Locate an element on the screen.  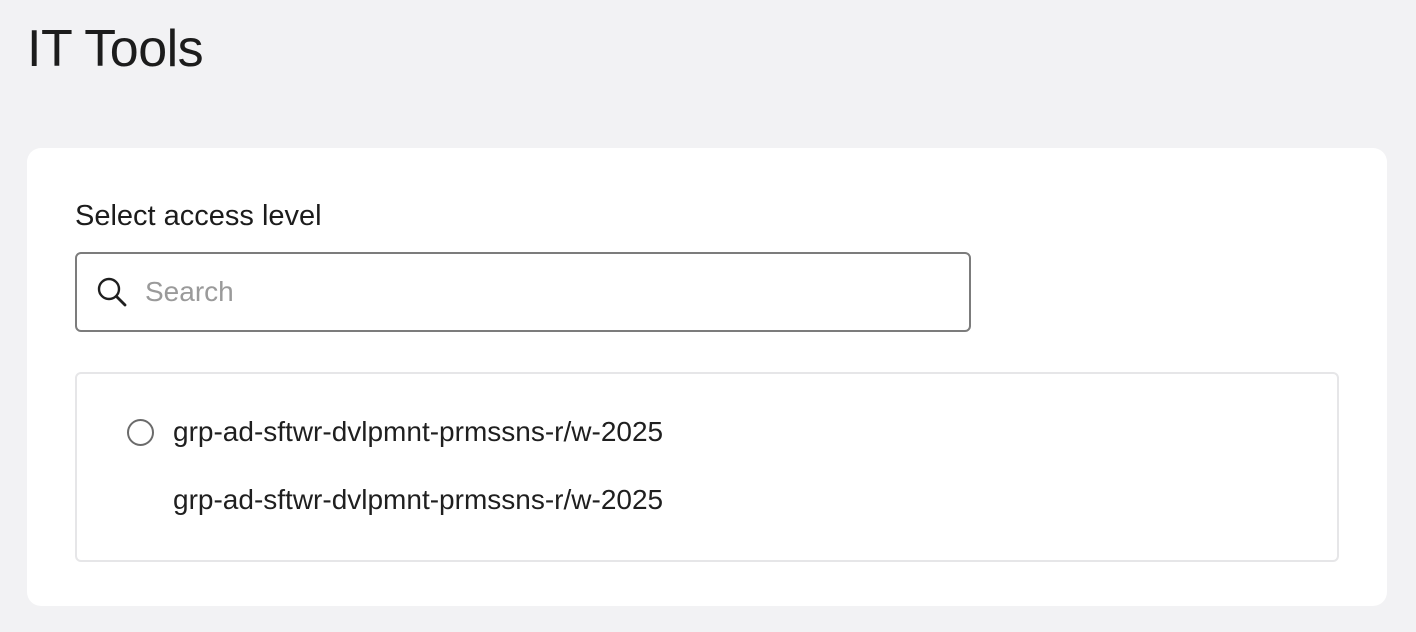
search-box is located at coordinates (523, 292).